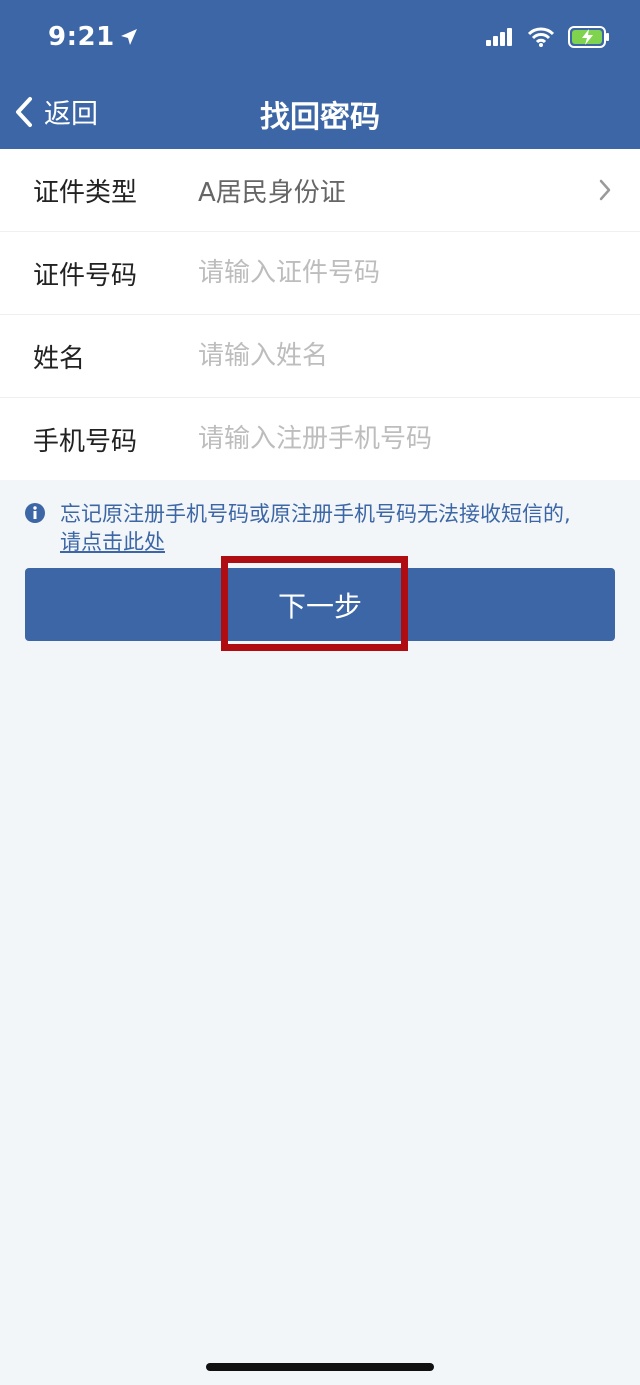 The height and width of the screenshot is (1385, 640). I want to click on notice-body: 忘记原注册手机号码或原注册手机号码无法接收短信的, 请点击此处, so click(315, 528).